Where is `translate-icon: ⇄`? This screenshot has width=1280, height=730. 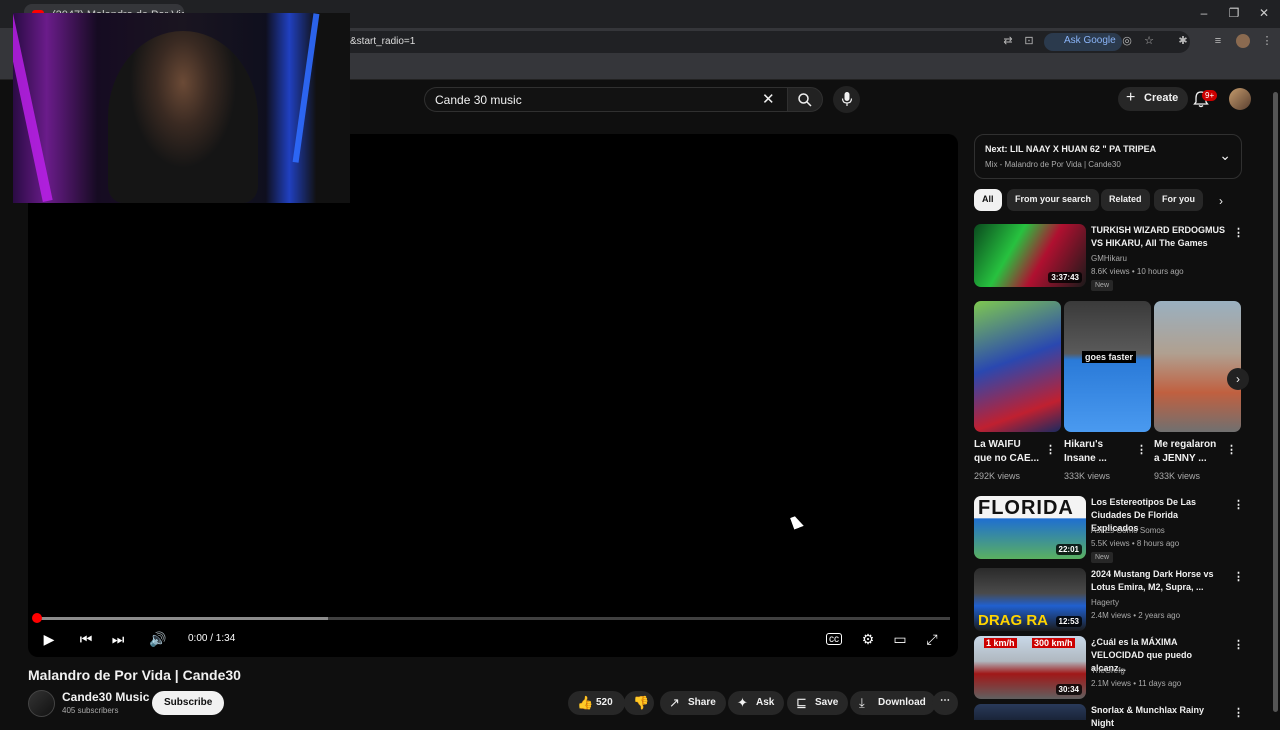
translate-icon: ⇄ is located at coordinates (1008, 41).